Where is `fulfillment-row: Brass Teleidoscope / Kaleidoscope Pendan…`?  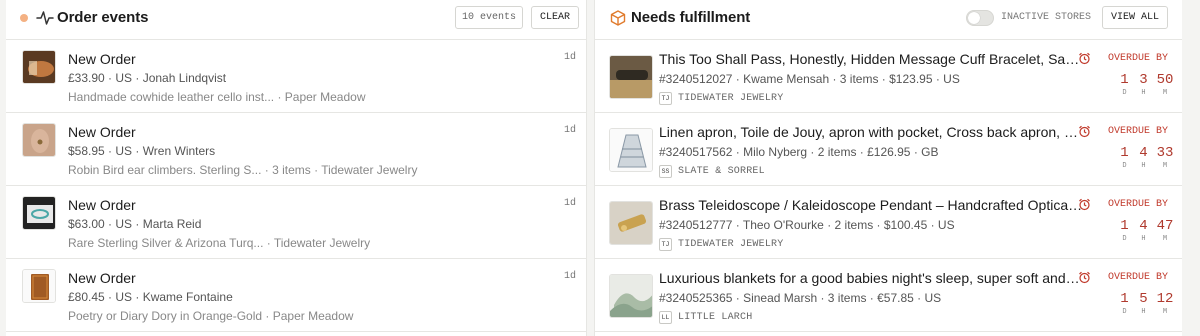
fulfillment-row: Brass Teleidoscope / Kaleidoscope Pendan… is located at coordinates (888, 222).